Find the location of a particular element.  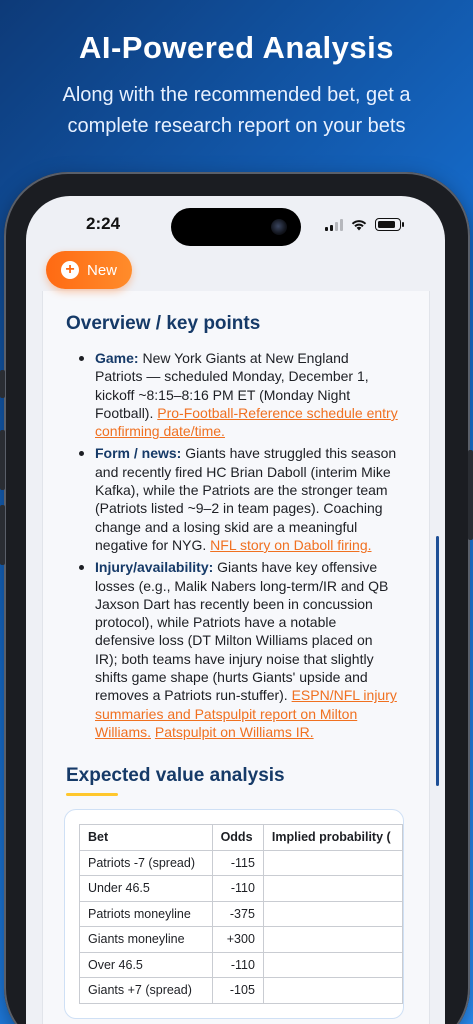

table-row: Under 46.5 -110 is located at coordinates (241, 888).